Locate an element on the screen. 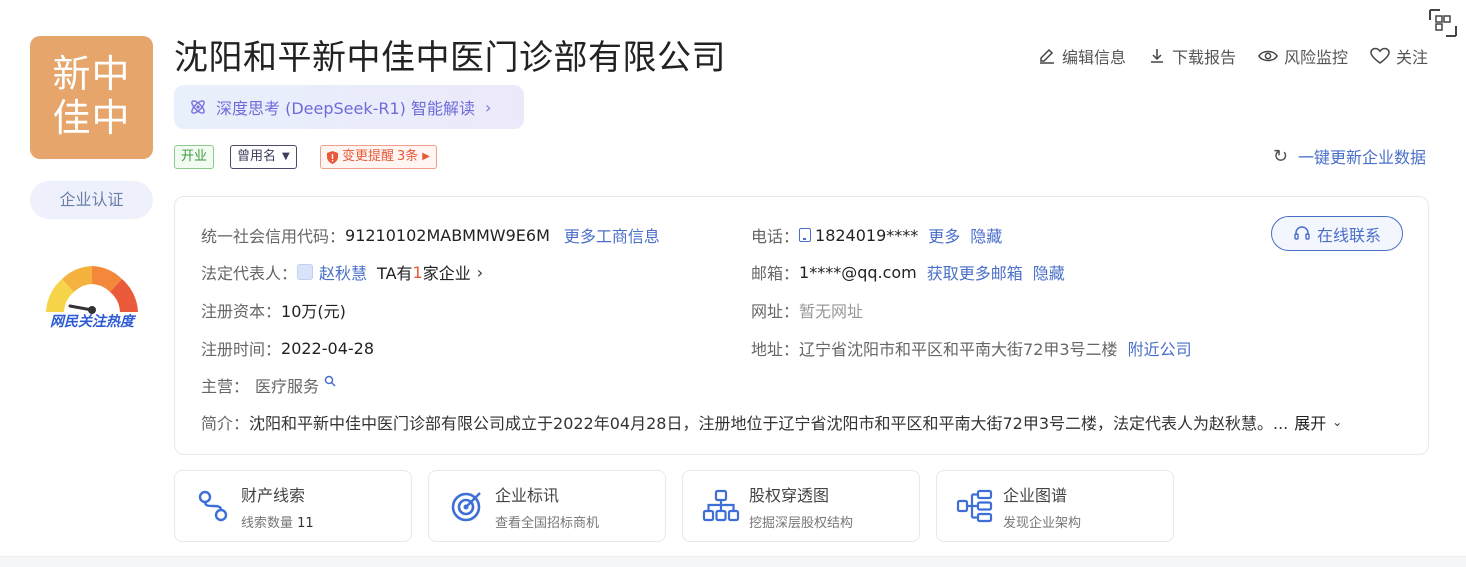  asset-clues-count: 11 is located at coordinates (305, 523).